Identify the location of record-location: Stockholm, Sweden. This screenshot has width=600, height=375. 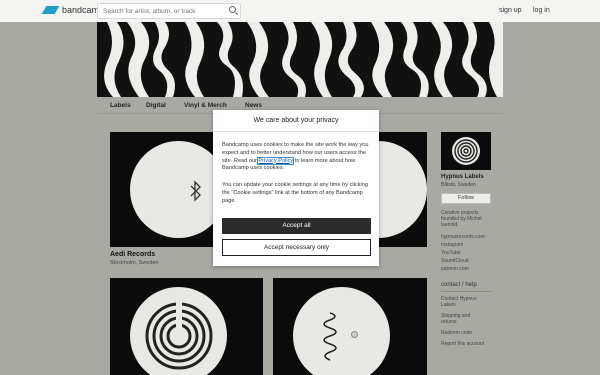
(134, 263).